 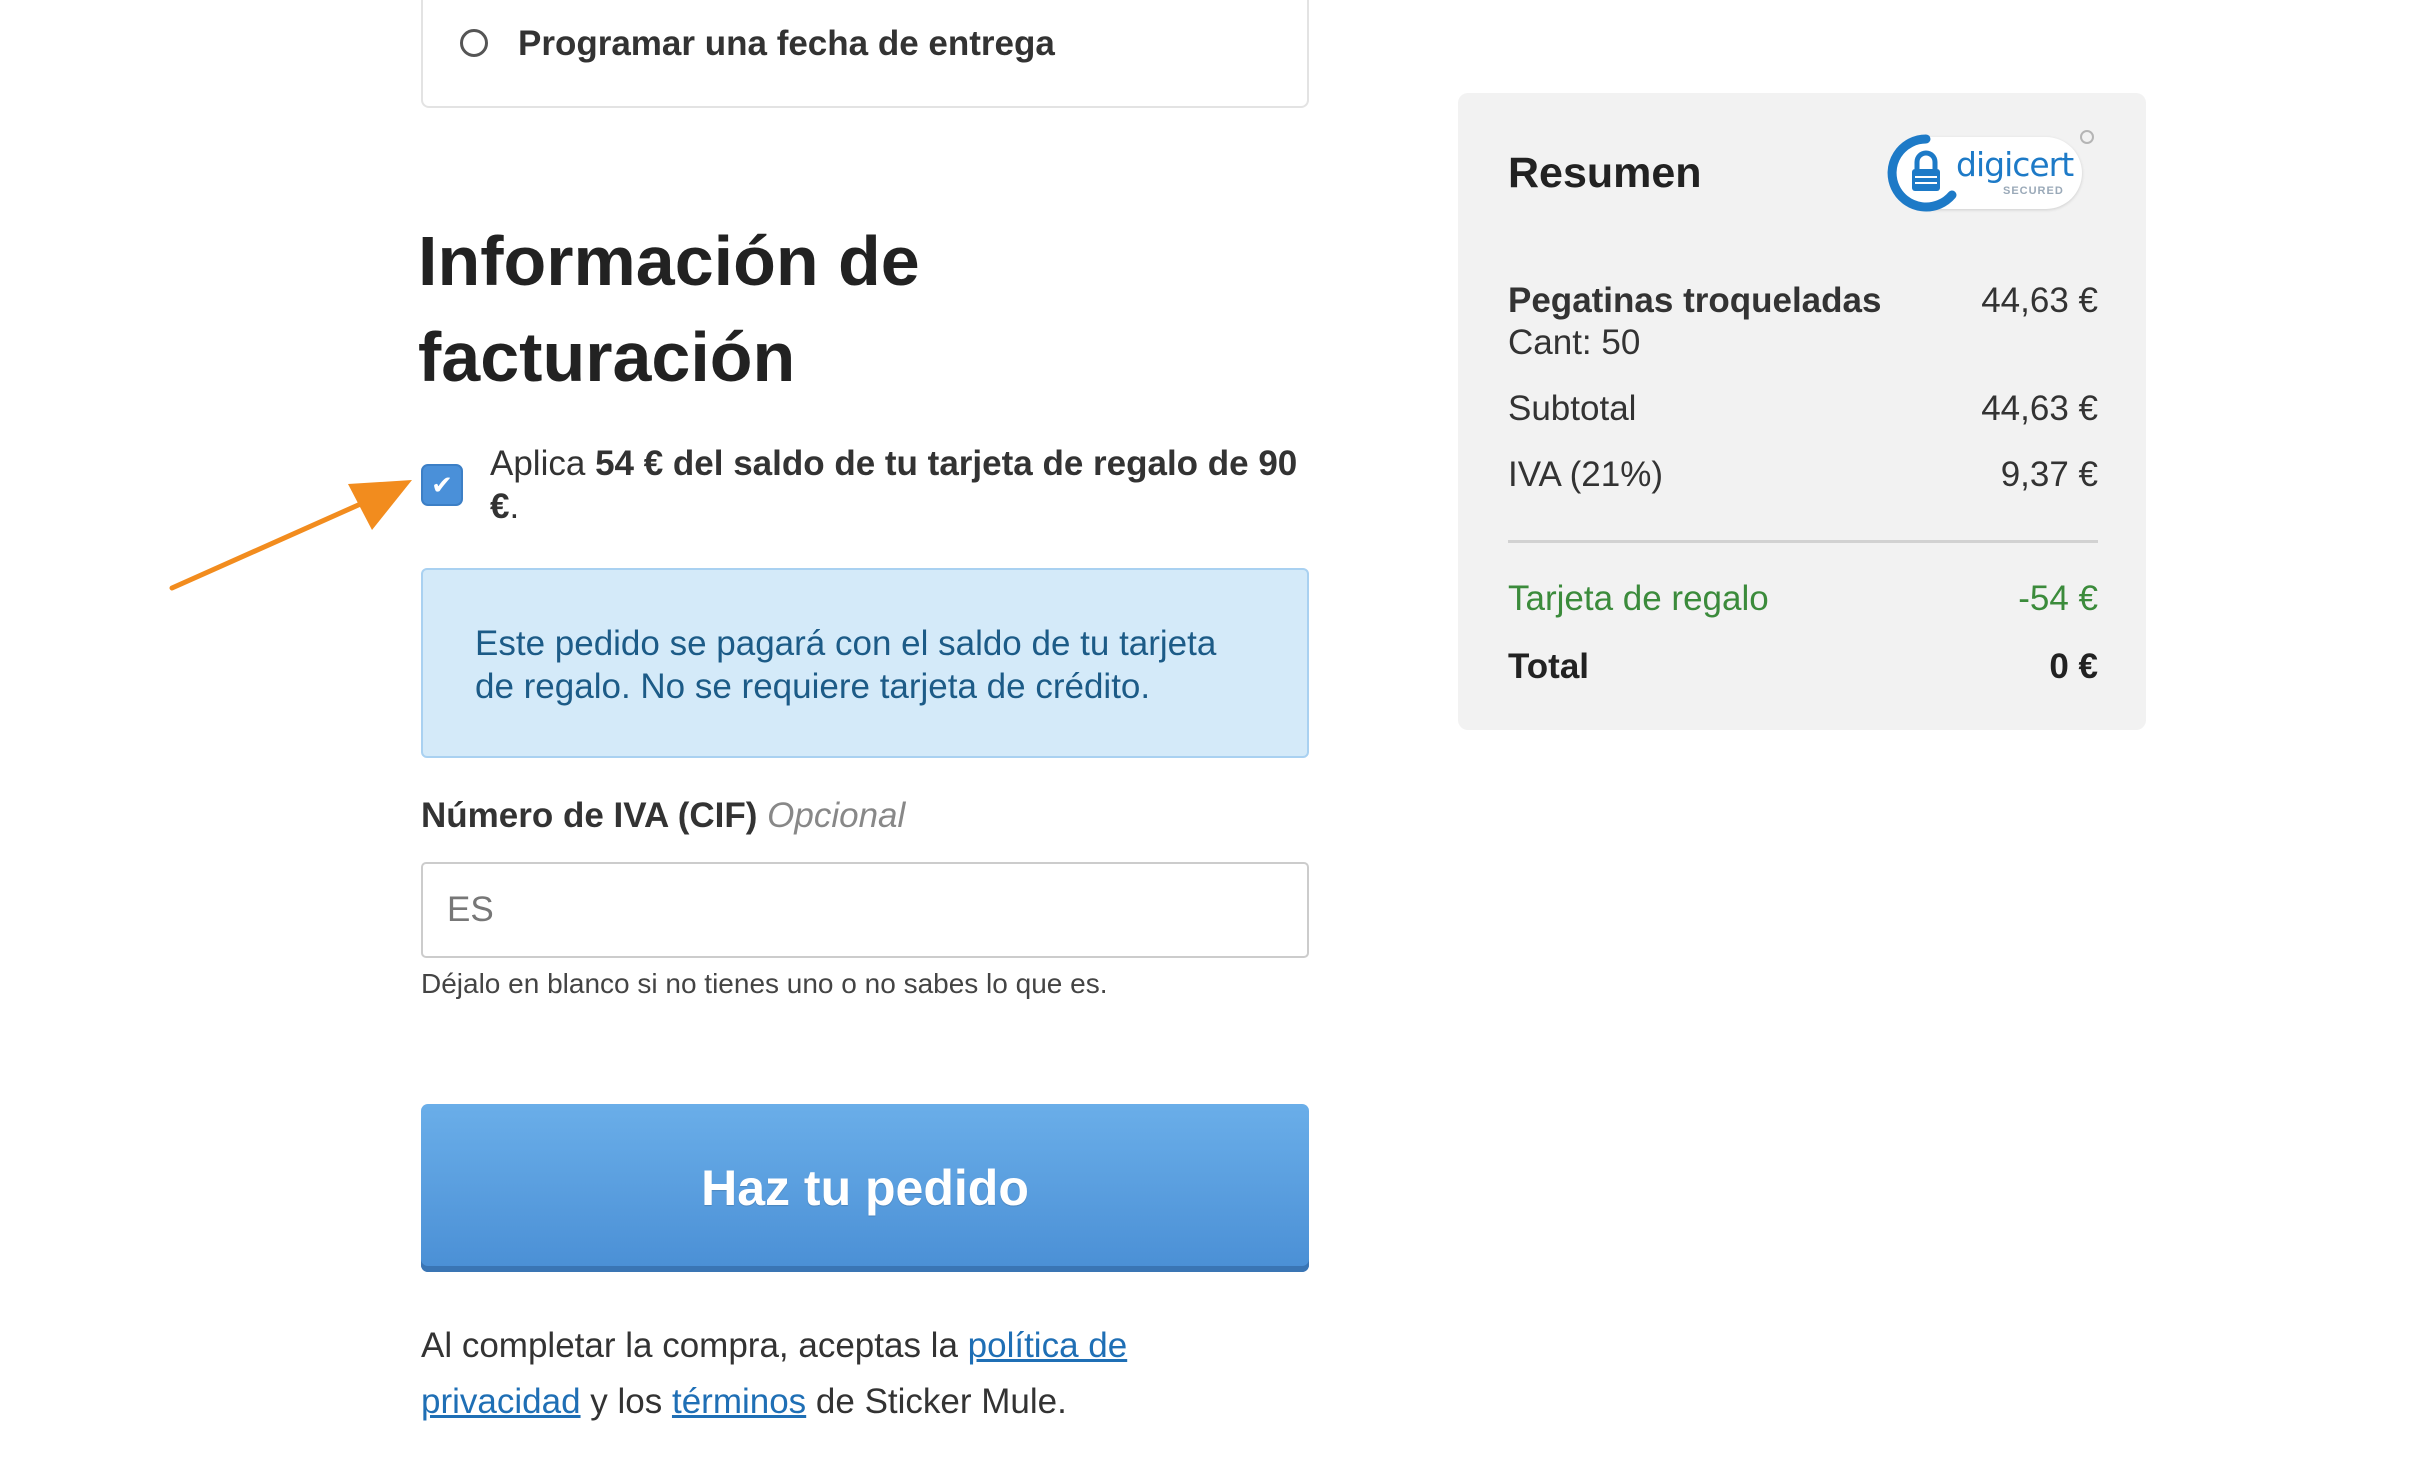 What do you see at coordinates (589, 815) in the screenshot?
I see `vat-label-text: Número de IVA (CIF)` at bounding box center [589, 815].